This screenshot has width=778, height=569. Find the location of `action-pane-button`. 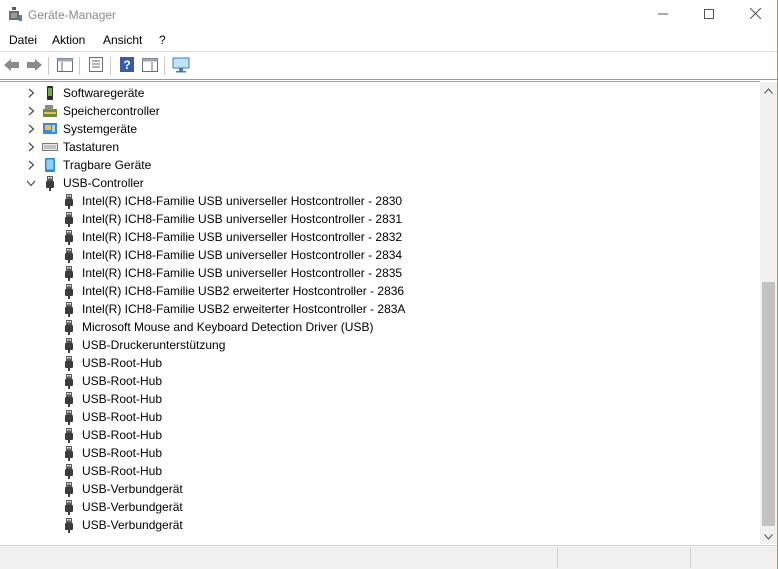

action-pane-button is located at coordinates (150, 66).